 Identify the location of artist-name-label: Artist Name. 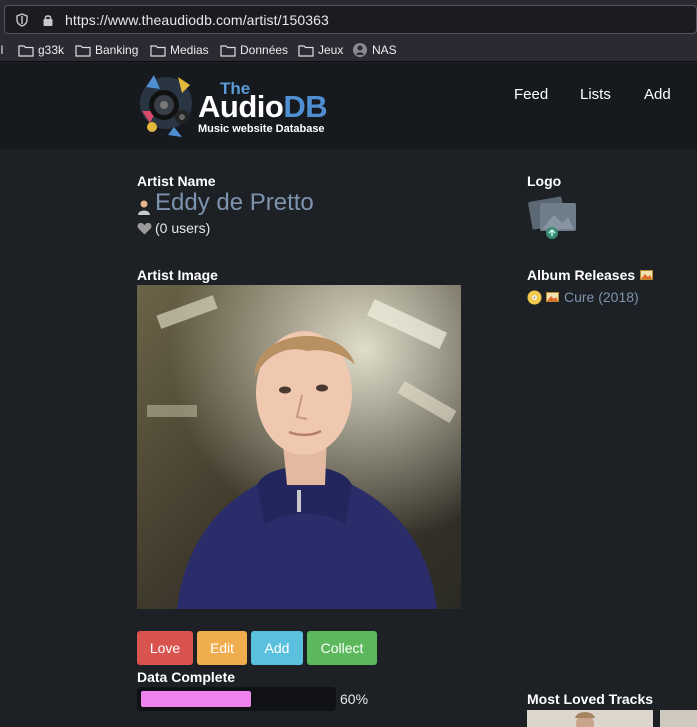
(176, 181).